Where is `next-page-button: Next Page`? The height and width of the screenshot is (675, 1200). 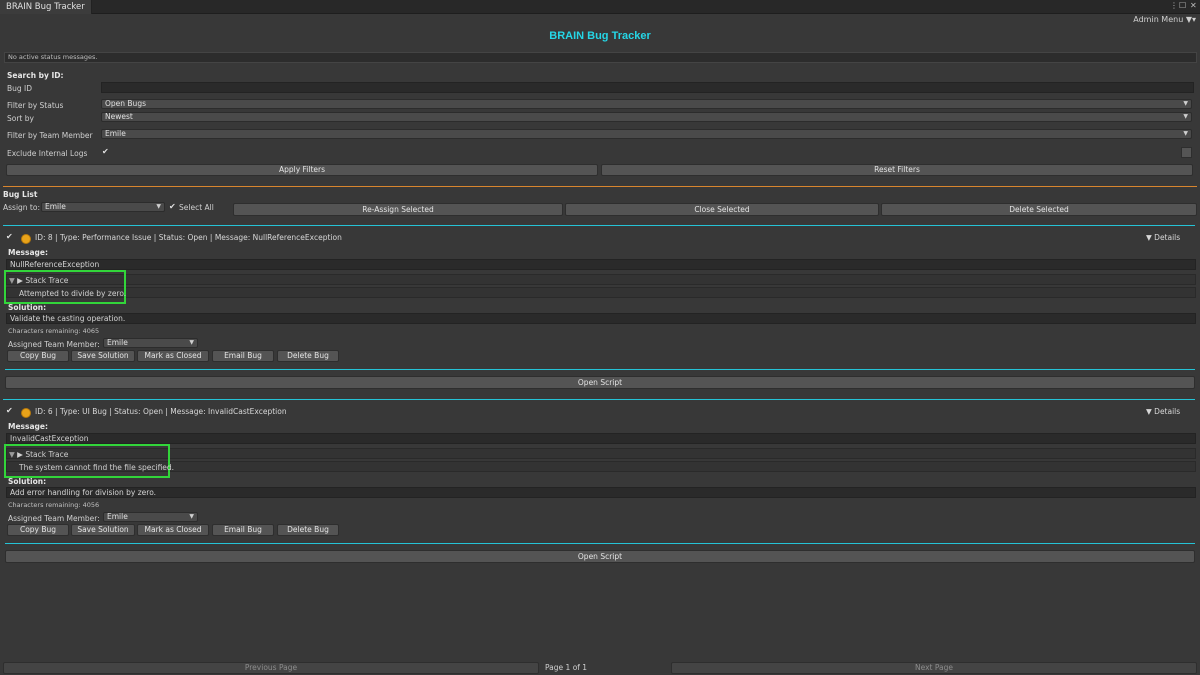 next-page-button: Next Page is located at coordinates (934, 668).